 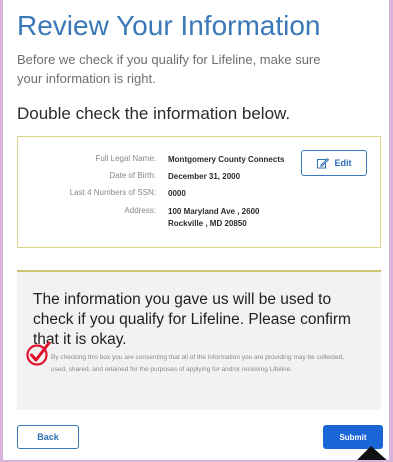 What do you see at coordinates (204, 176) in the screenshot?
I see `info-value: December 31, 2000` at bounding box center [204, 176].